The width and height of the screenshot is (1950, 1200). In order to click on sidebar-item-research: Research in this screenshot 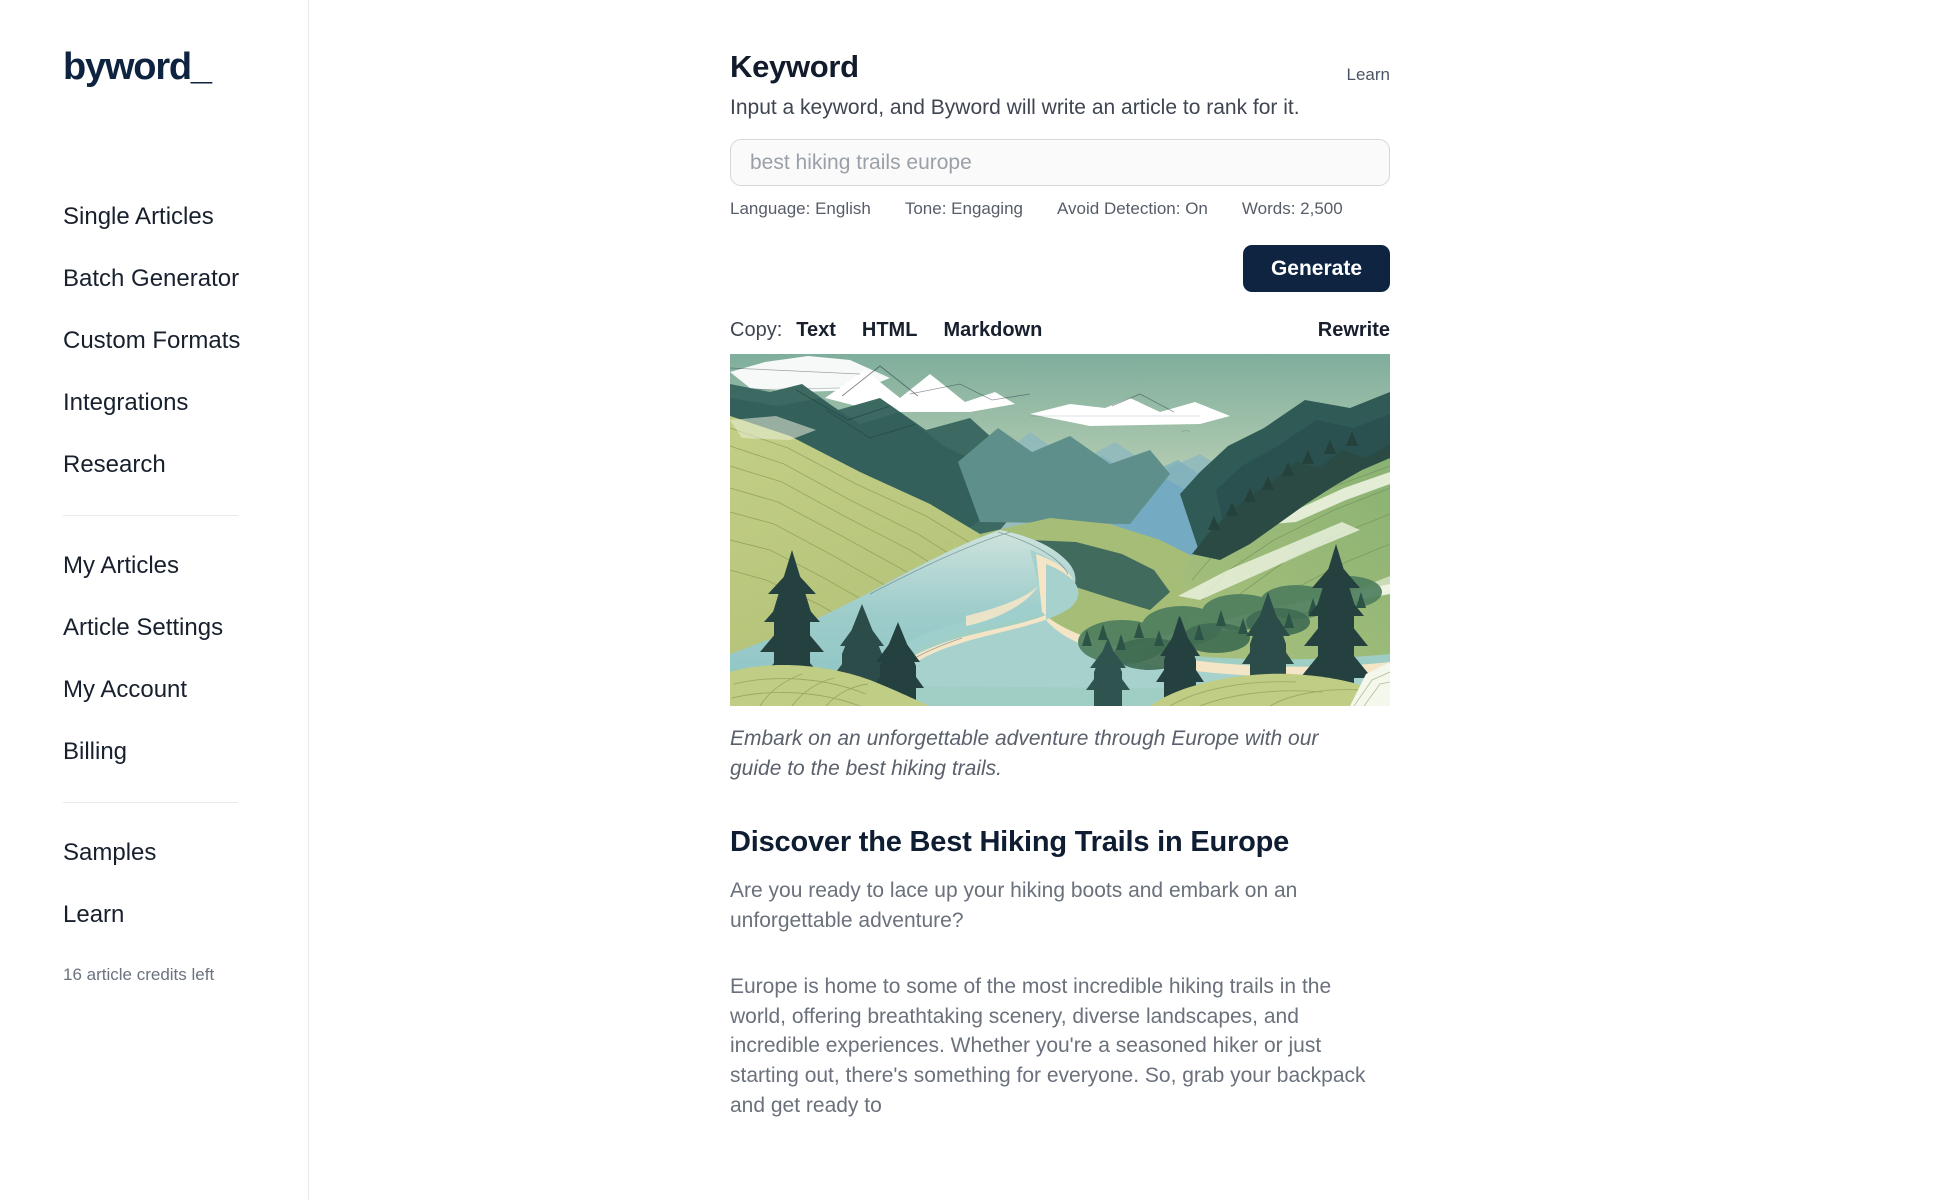, I will do `click(168, 465)`.